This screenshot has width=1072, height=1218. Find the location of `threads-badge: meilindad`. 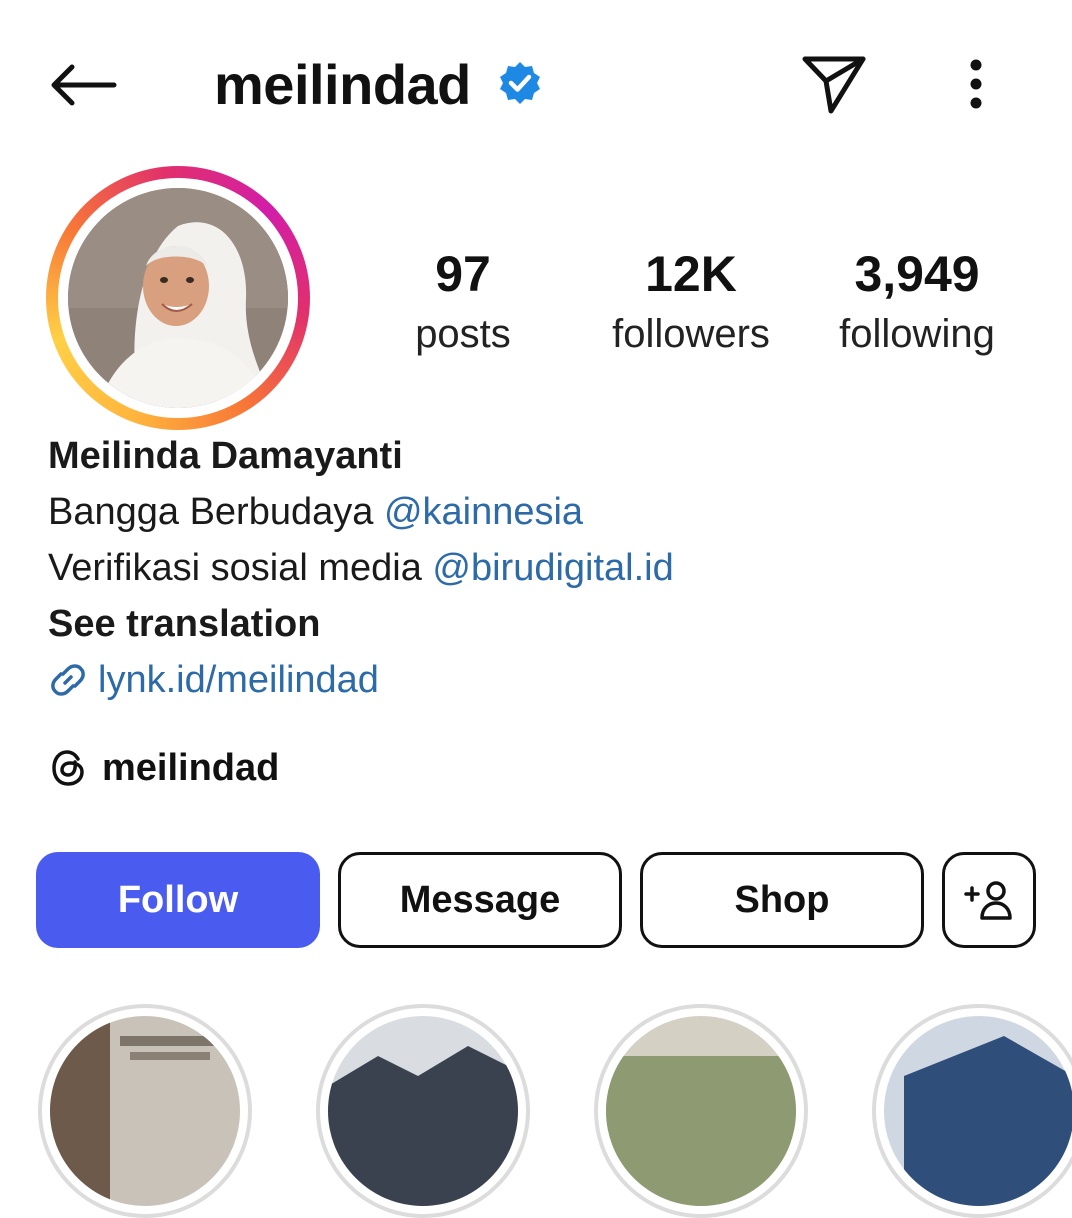

threads-badge: meilindad is located at coordinates (163, 768).